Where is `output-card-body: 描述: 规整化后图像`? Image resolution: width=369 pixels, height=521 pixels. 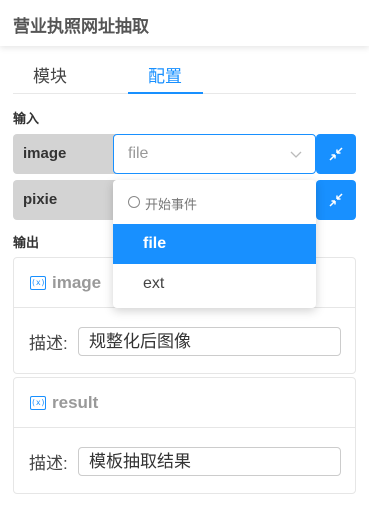 output-card-body: 描述: 规整化后图像 is located at coordinates (184, 340).